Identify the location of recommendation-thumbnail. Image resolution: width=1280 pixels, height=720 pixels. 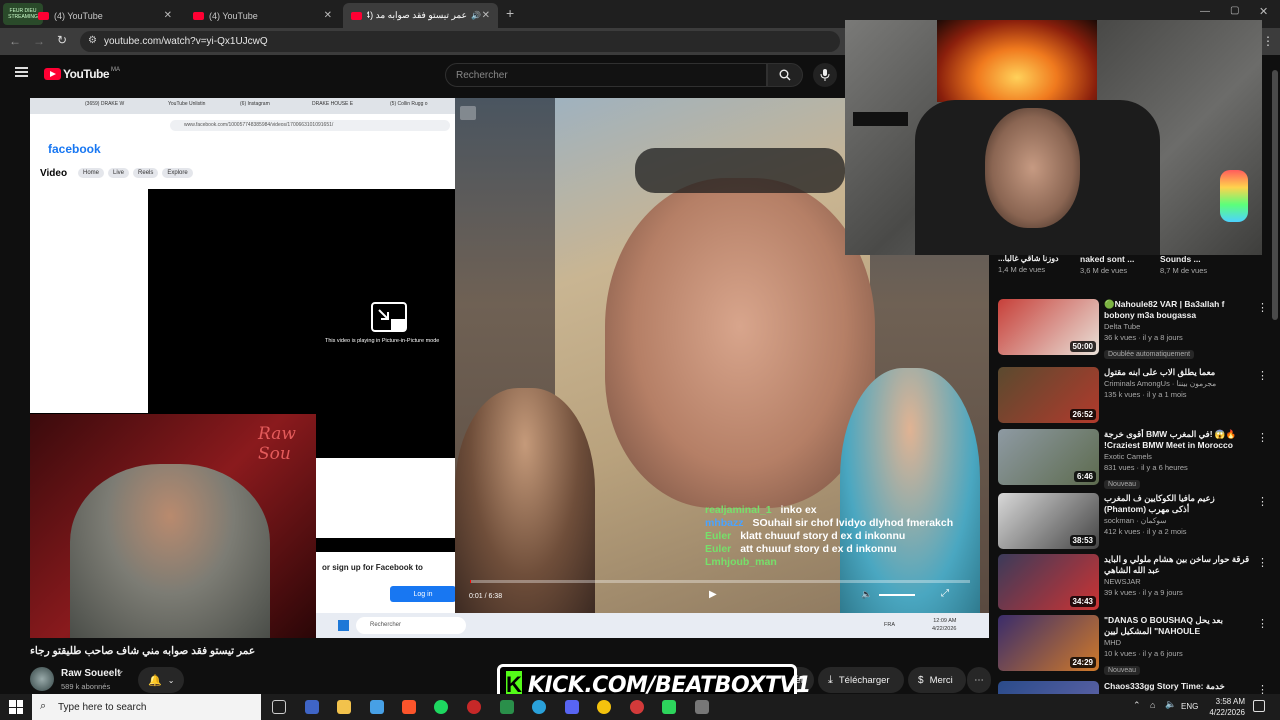
(1048, 687).